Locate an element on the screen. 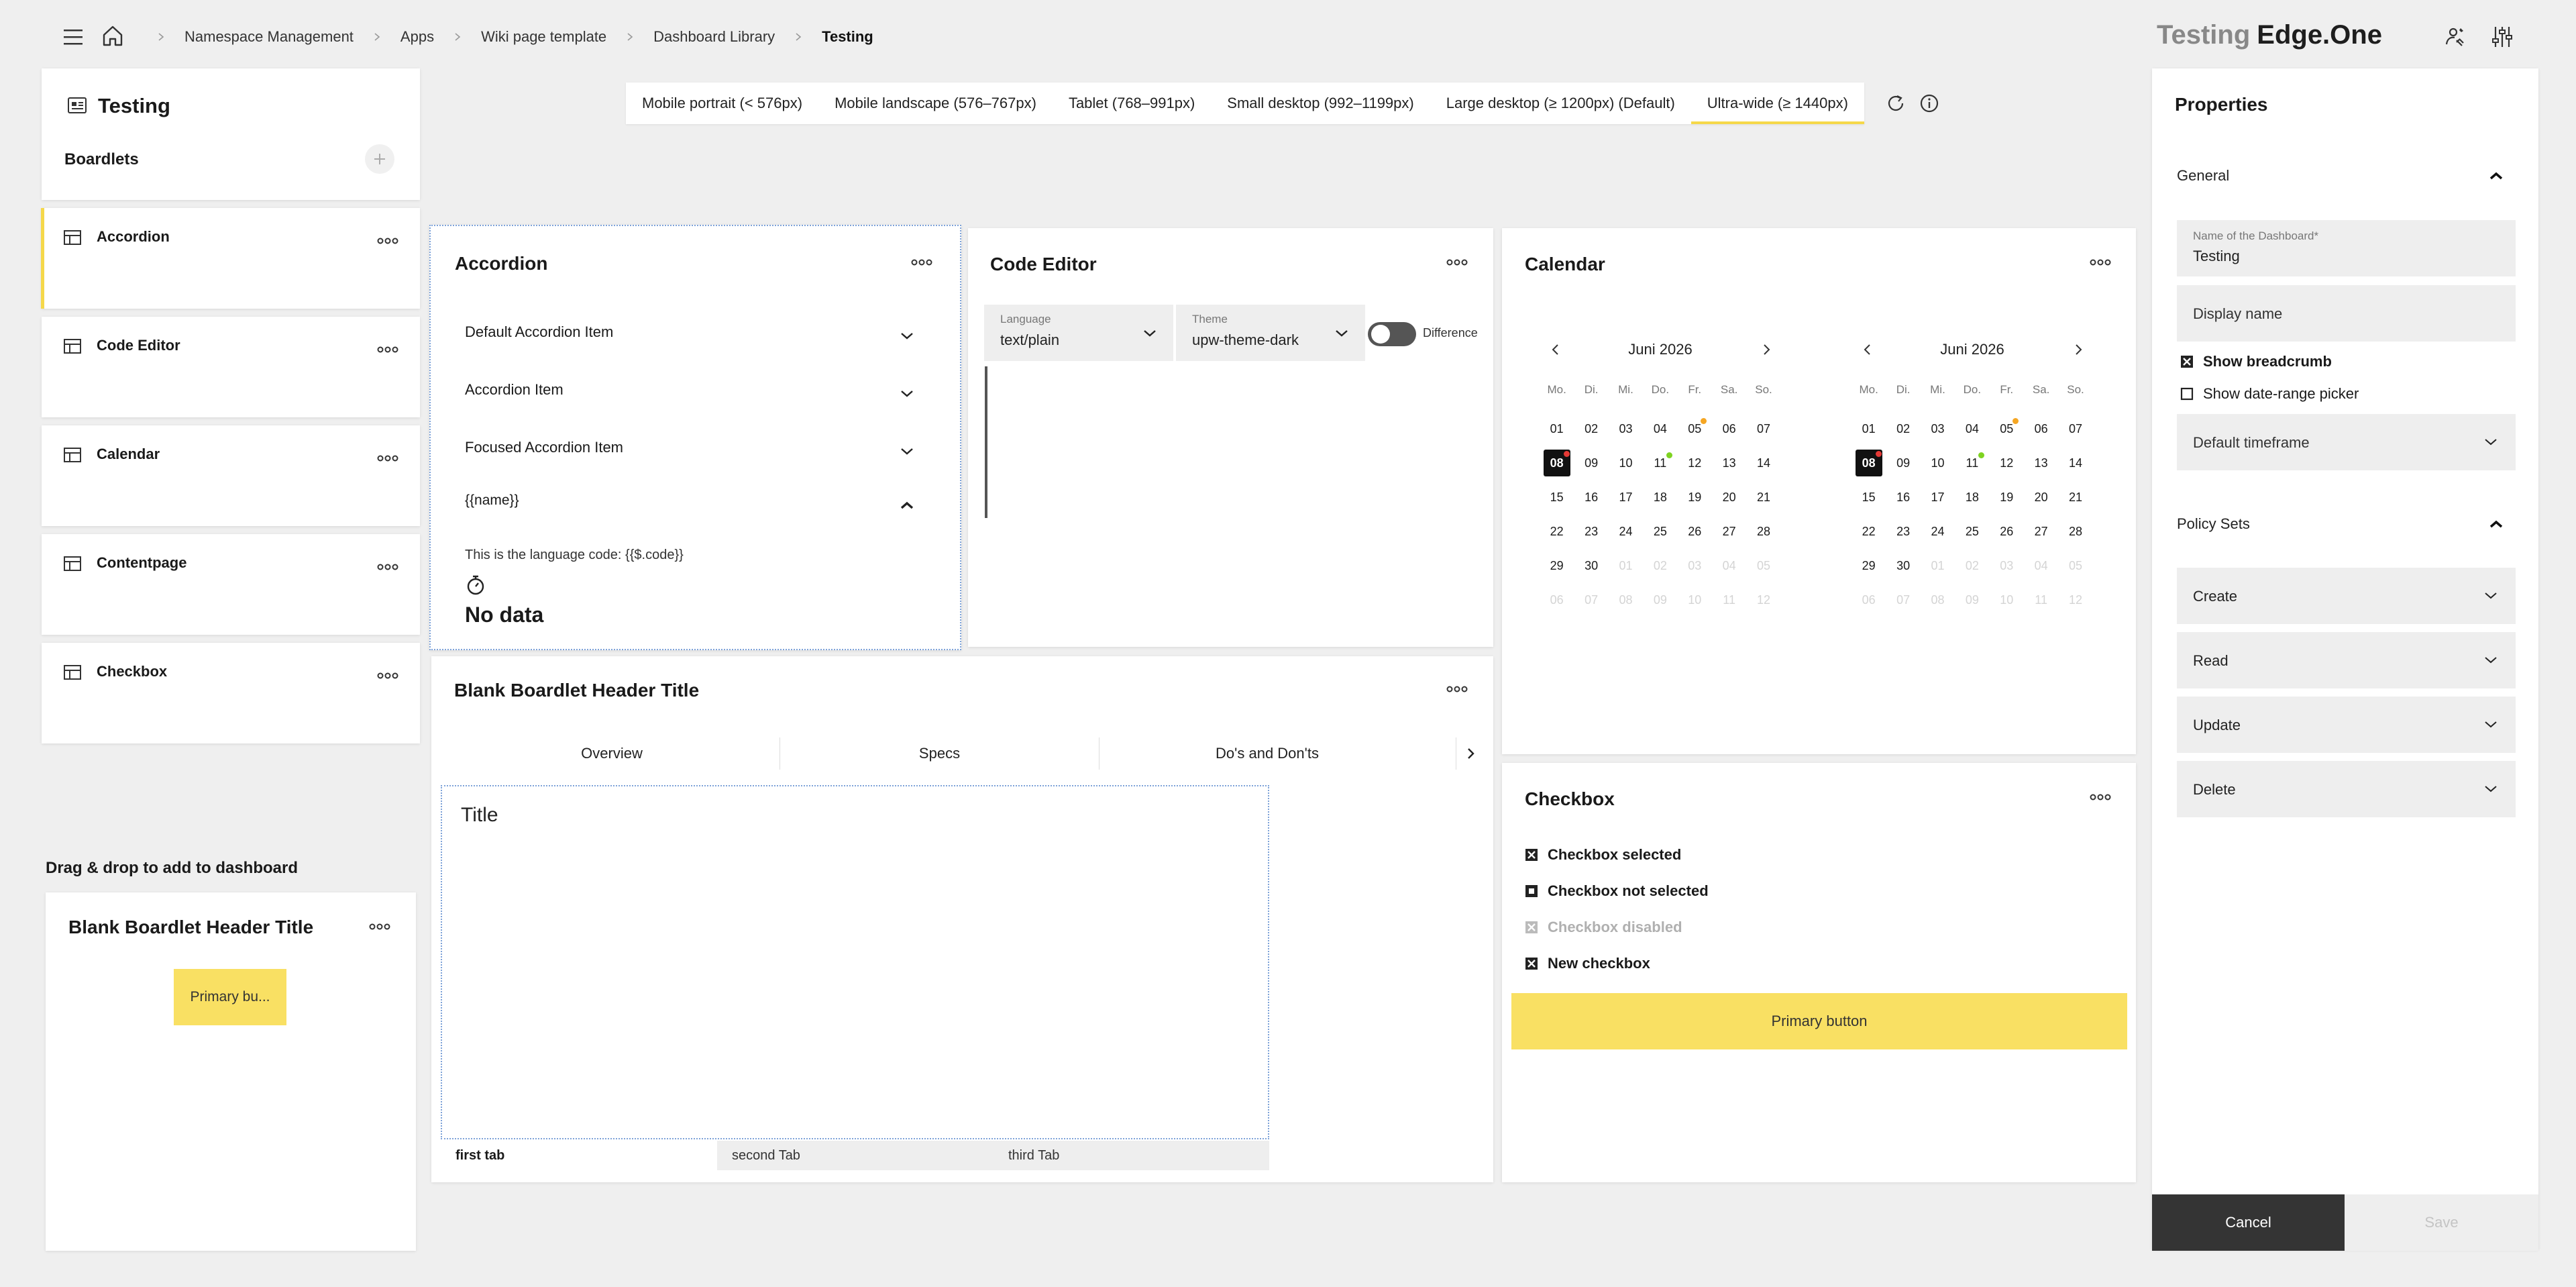  calendar-day: 01 is located at coordinates (1868, 431).